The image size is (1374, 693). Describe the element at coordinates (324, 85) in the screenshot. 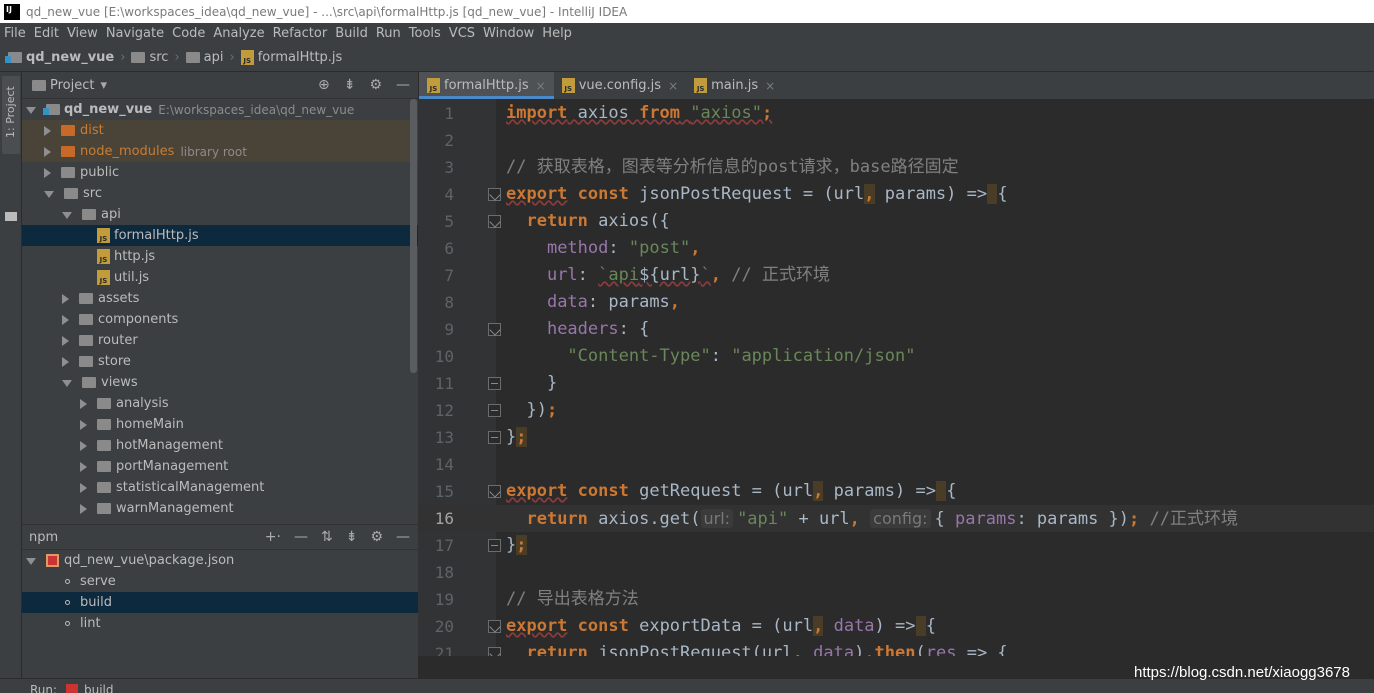

I see `locate-file-icon: ⊕` at that location.